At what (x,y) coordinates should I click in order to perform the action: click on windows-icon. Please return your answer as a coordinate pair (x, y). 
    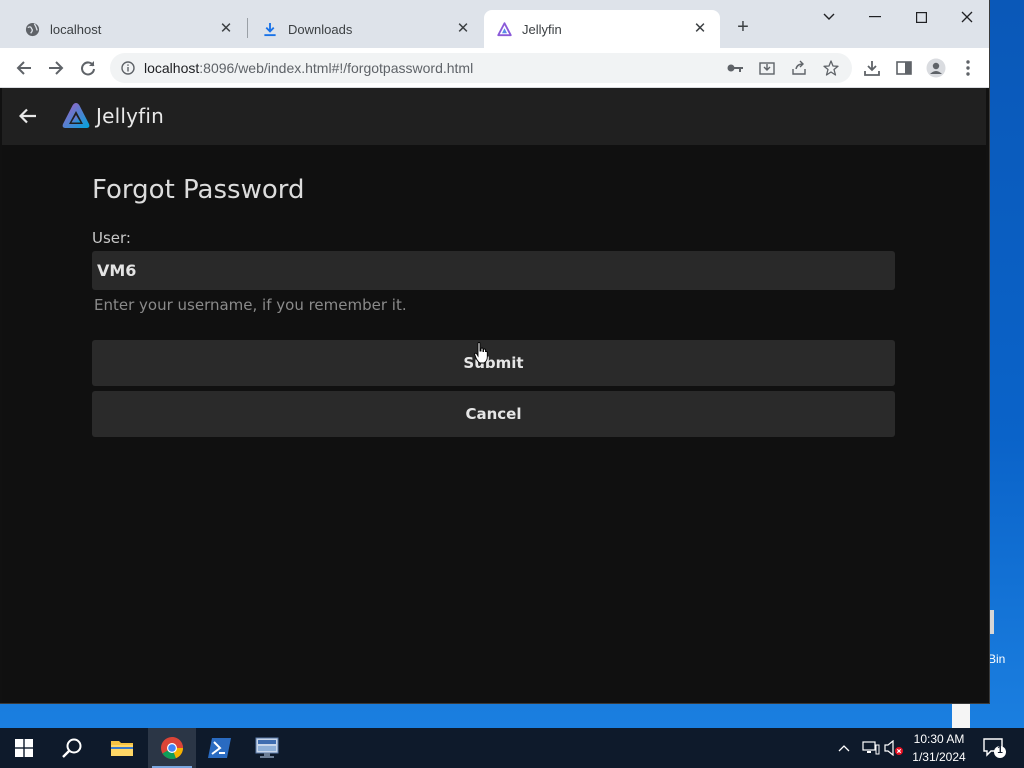
    Looking at the image, I should click on (24, 748).